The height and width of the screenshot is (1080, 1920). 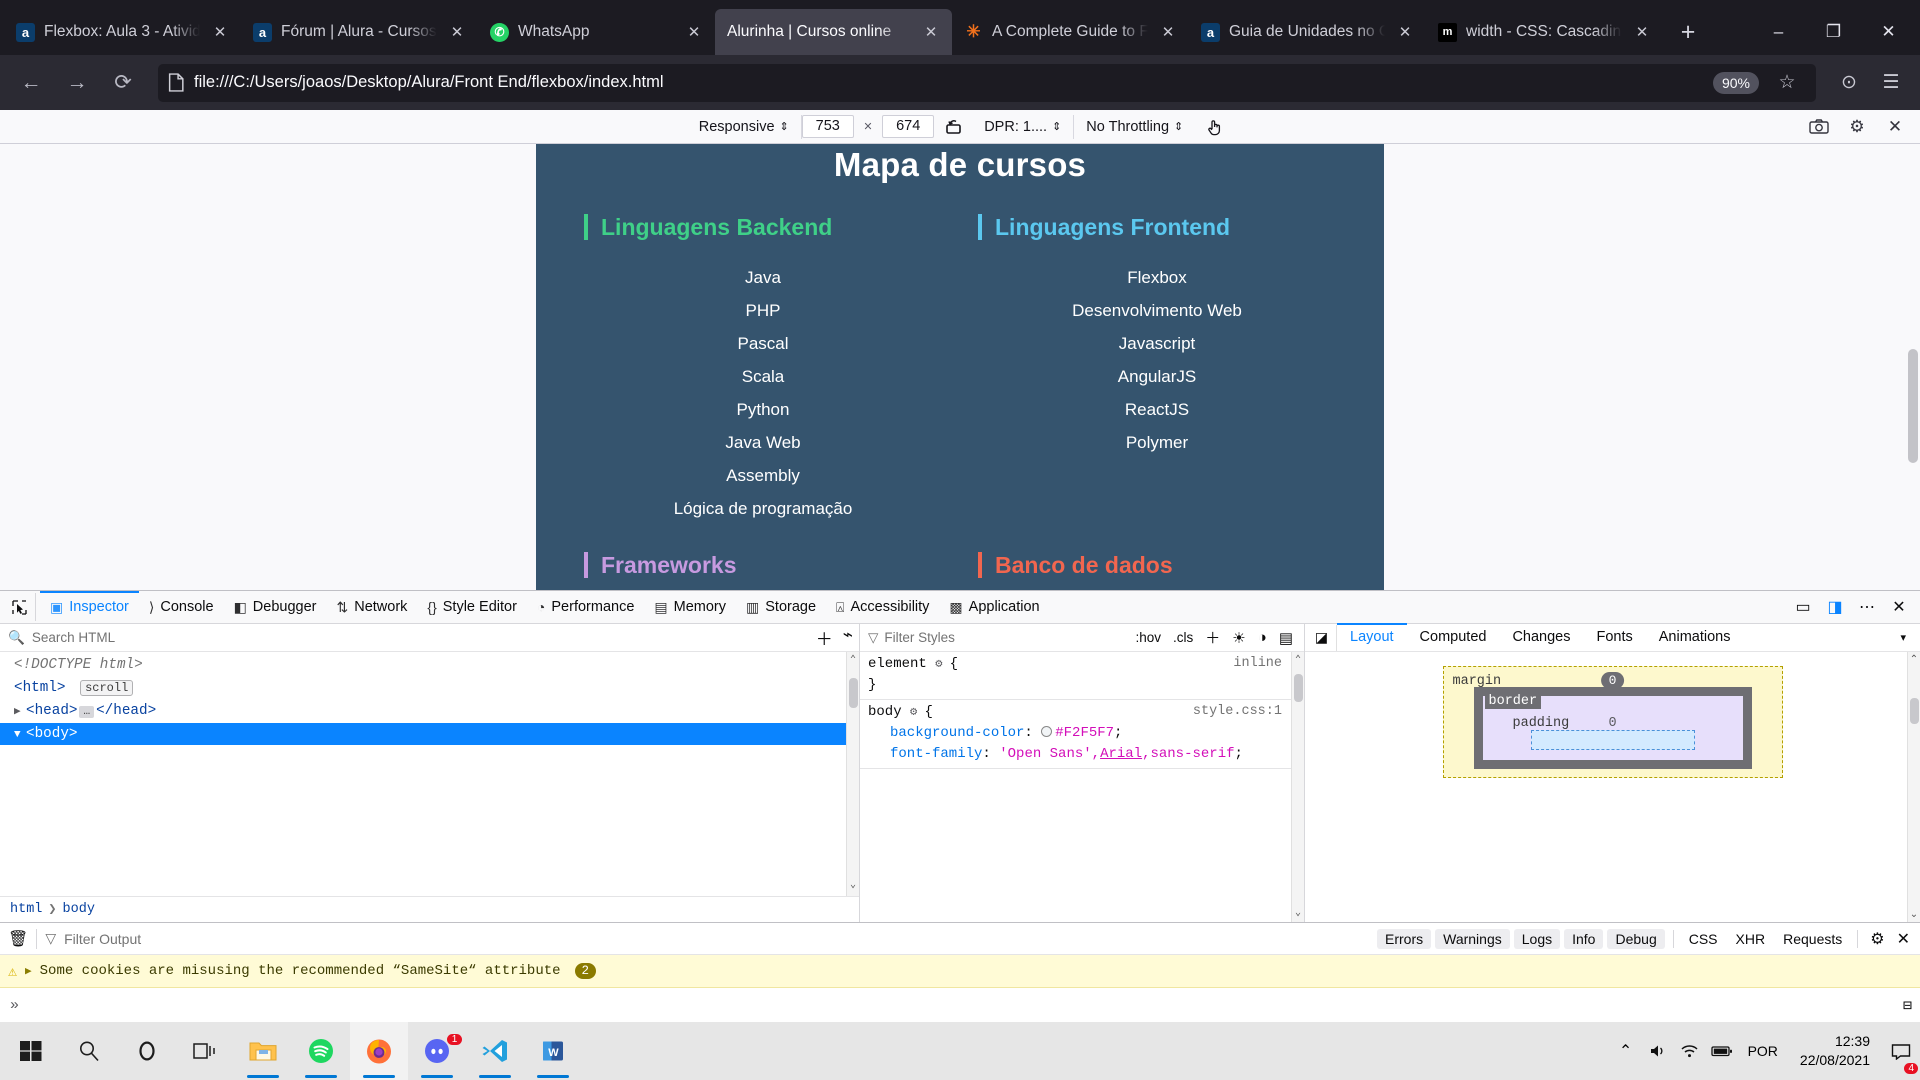 I want to click on filter-output-input: Filter Output, so click(x=102, y=939).